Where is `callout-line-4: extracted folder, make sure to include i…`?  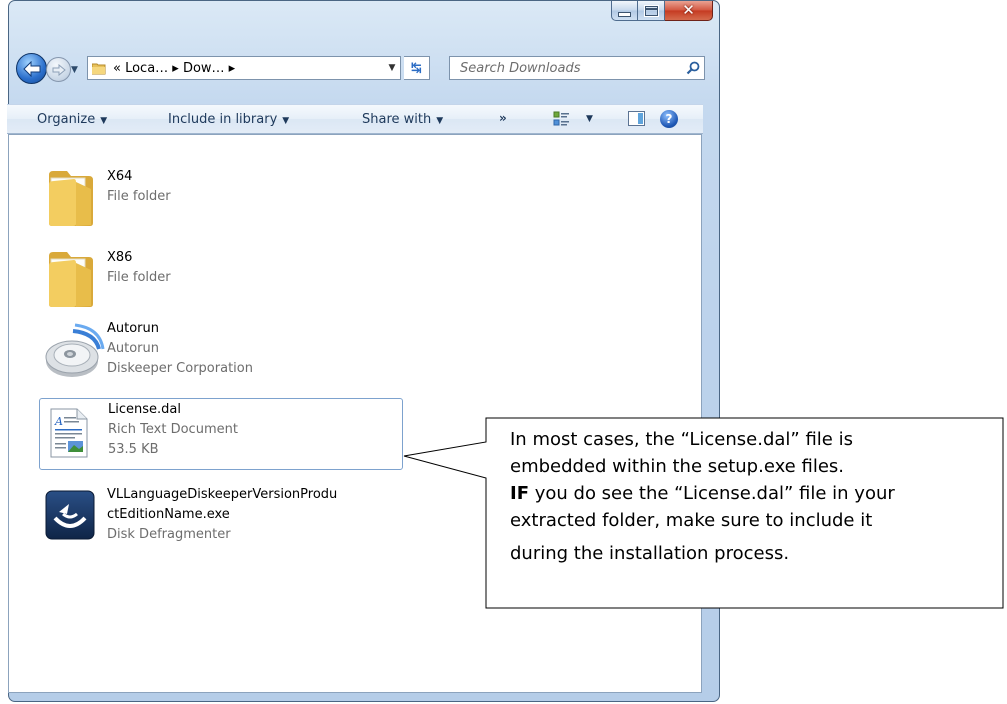
callout-line-4: extracted folder, make sure to include i… is located at coordinates (691, 520).